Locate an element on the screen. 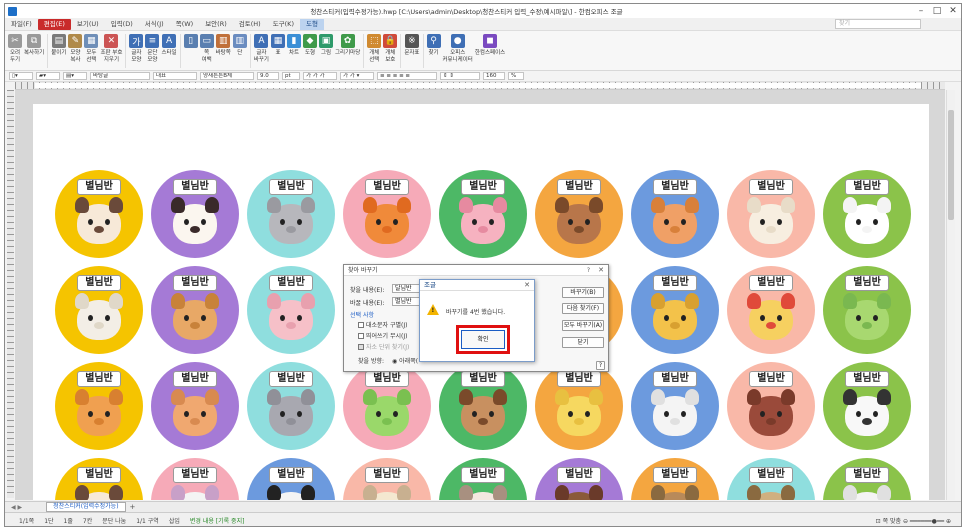 The image size is (966, 530). menu-item: 검토(H) is located at coordinates (250, 24).